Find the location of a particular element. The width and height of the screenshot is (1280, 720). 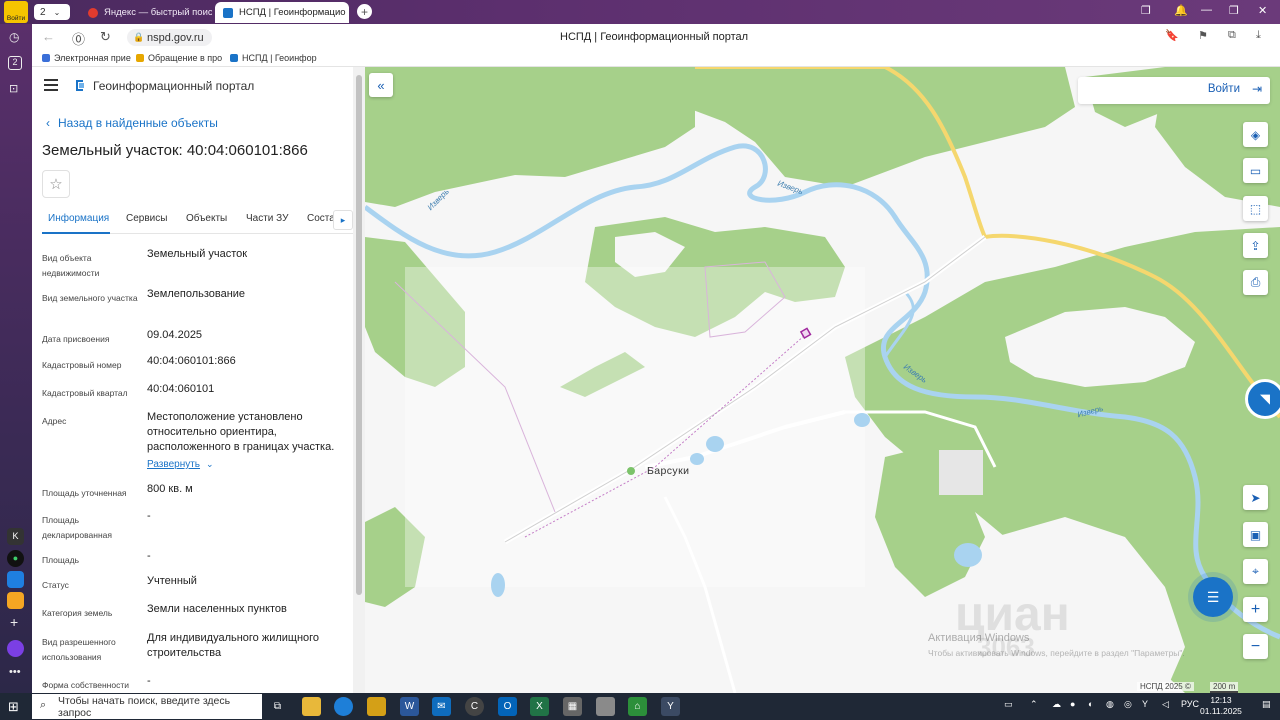

bookmark-item: Обращение в про is located at coordinates (179, 58).